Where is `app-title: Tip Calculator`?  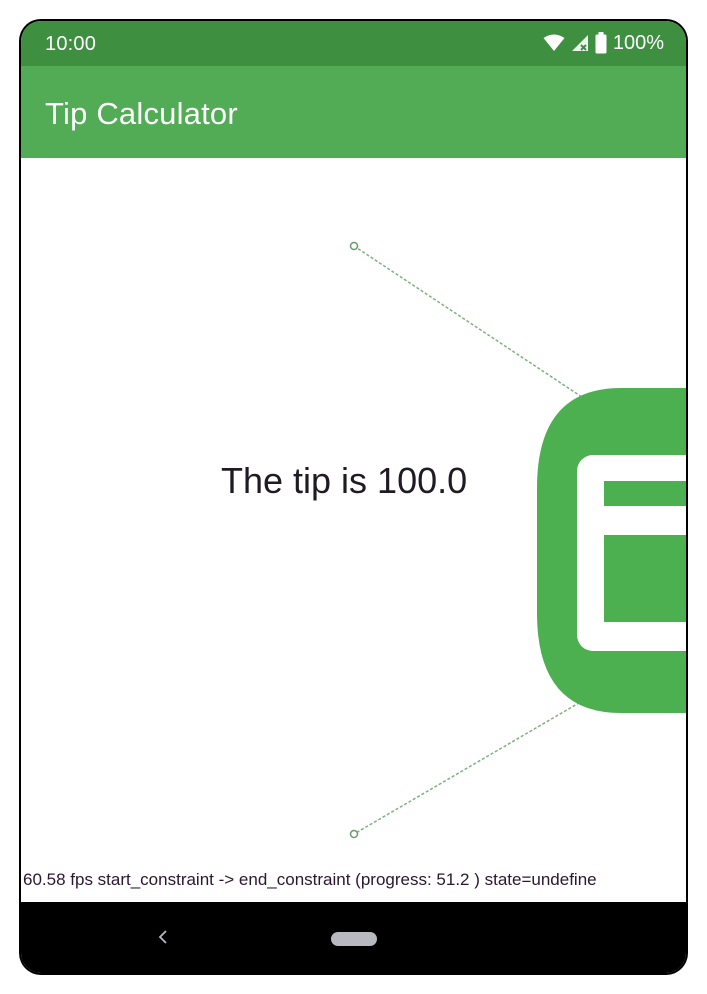
app-title: Tip Calculator is located at coordinates (141, 113).